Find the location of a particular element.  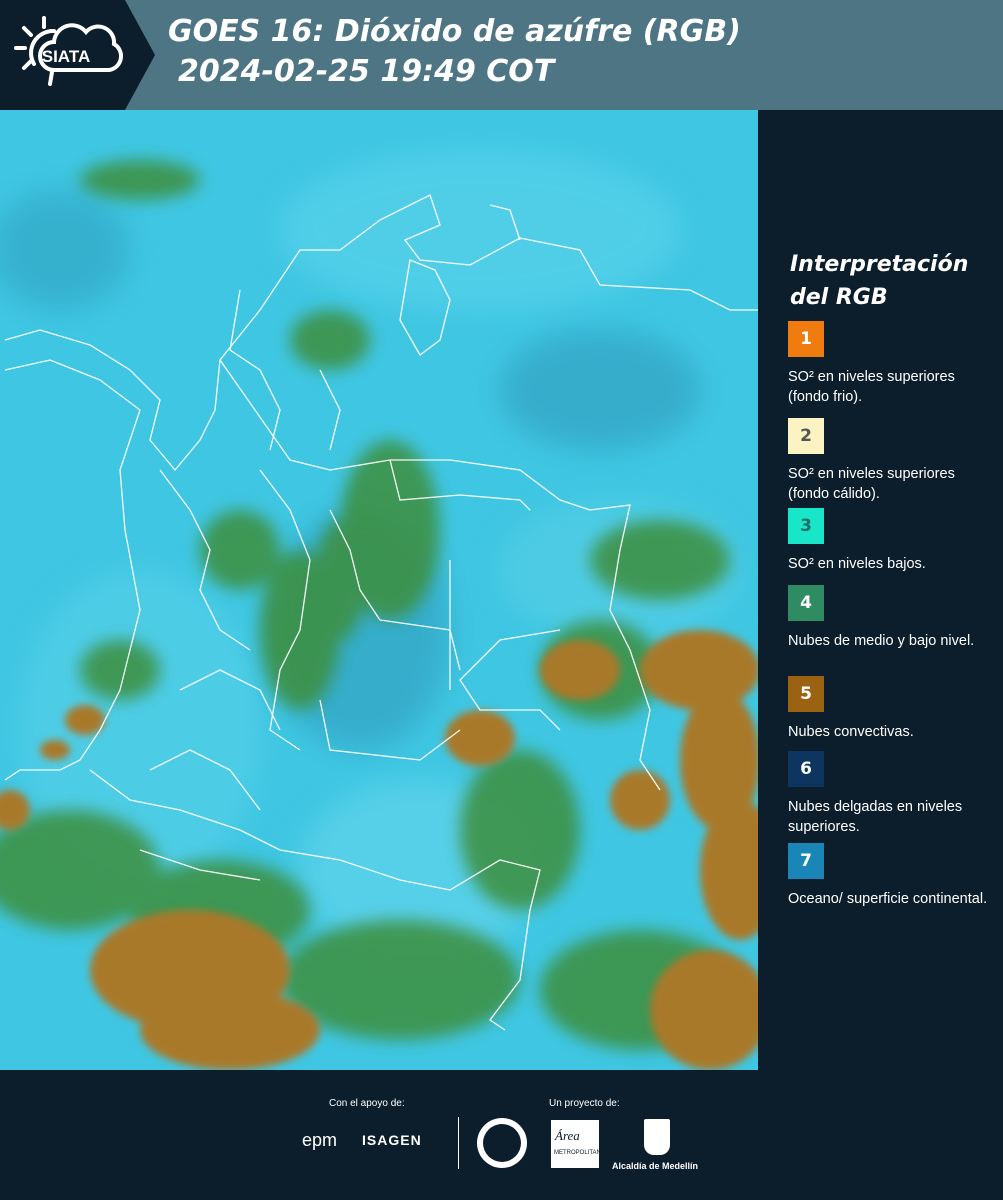

page-title: GOES 16: Dióxido de azúfre (RGB) is located at coordinates (454, 31).